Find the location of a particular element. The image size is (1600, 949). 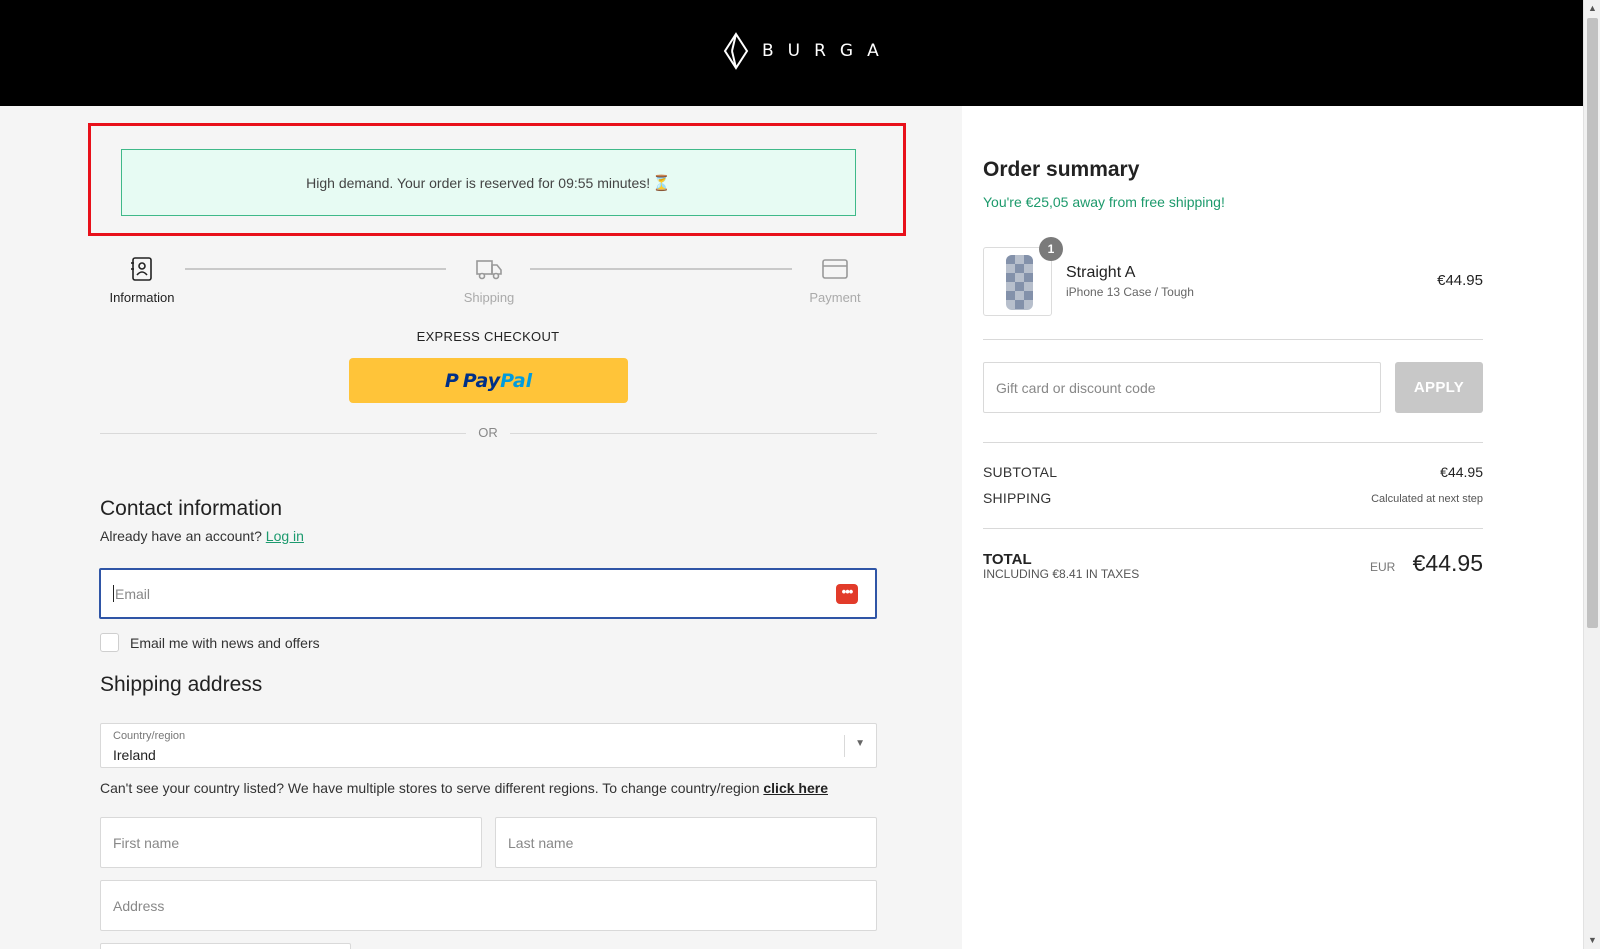

chevron-down-icon: ▼ is located at coordinates (860, 743).